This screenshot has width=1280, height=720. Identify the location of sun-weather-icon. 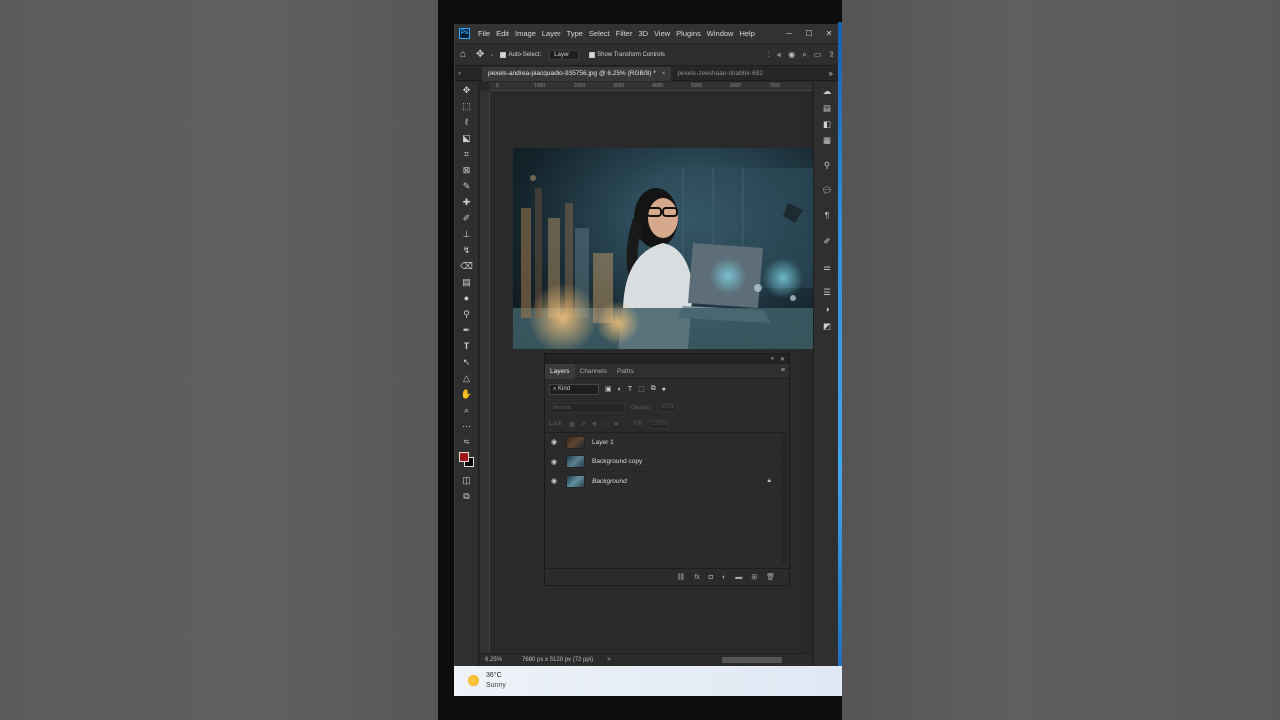
(473, 680).